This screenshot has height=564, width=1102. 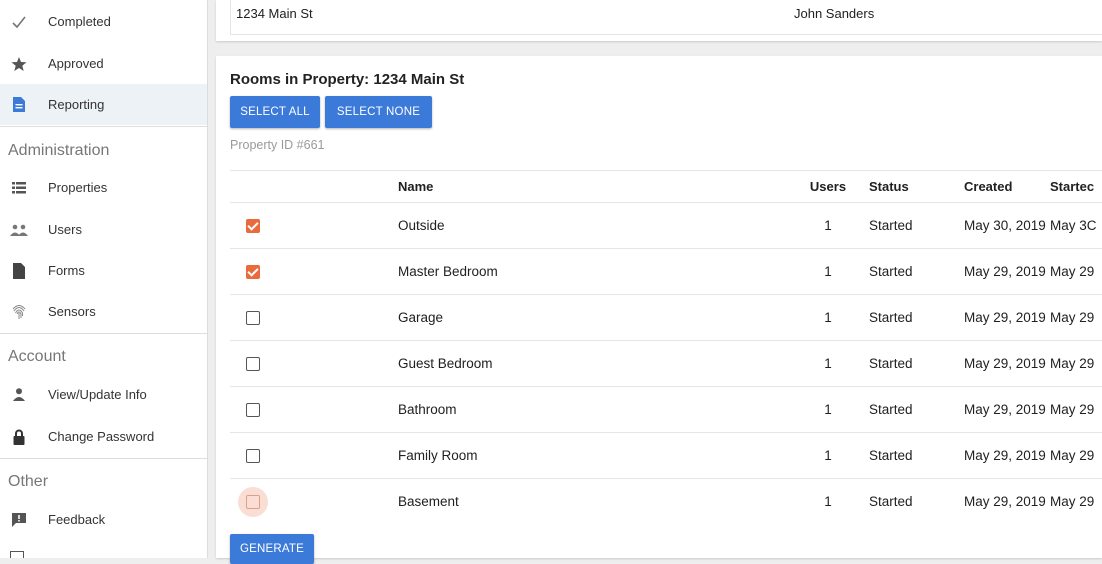 I want to click on property-list-card: 1234 Main St John Sanders, so click(x=659, y=20).